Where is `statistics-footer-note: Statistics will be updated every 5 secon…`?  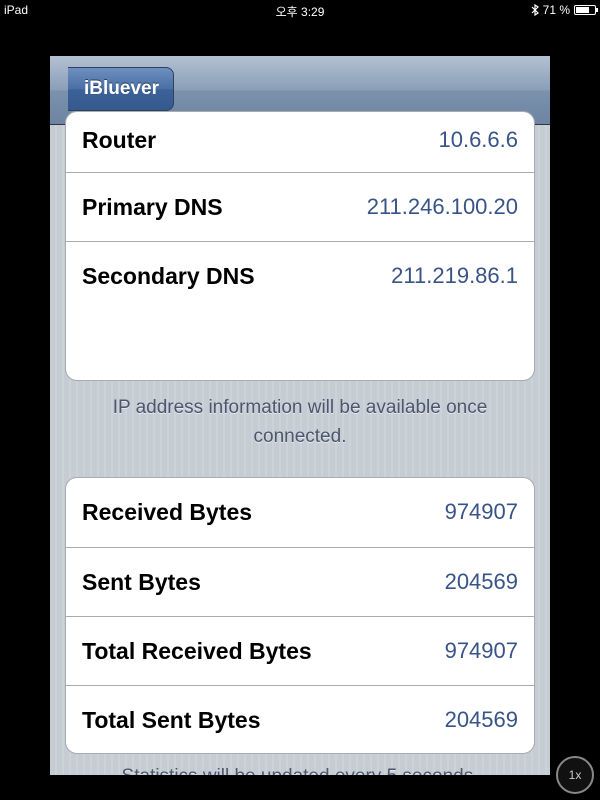
statistics-footer-note: Statistics will be updated every 5 secon… is located at coordinates (300, 768).